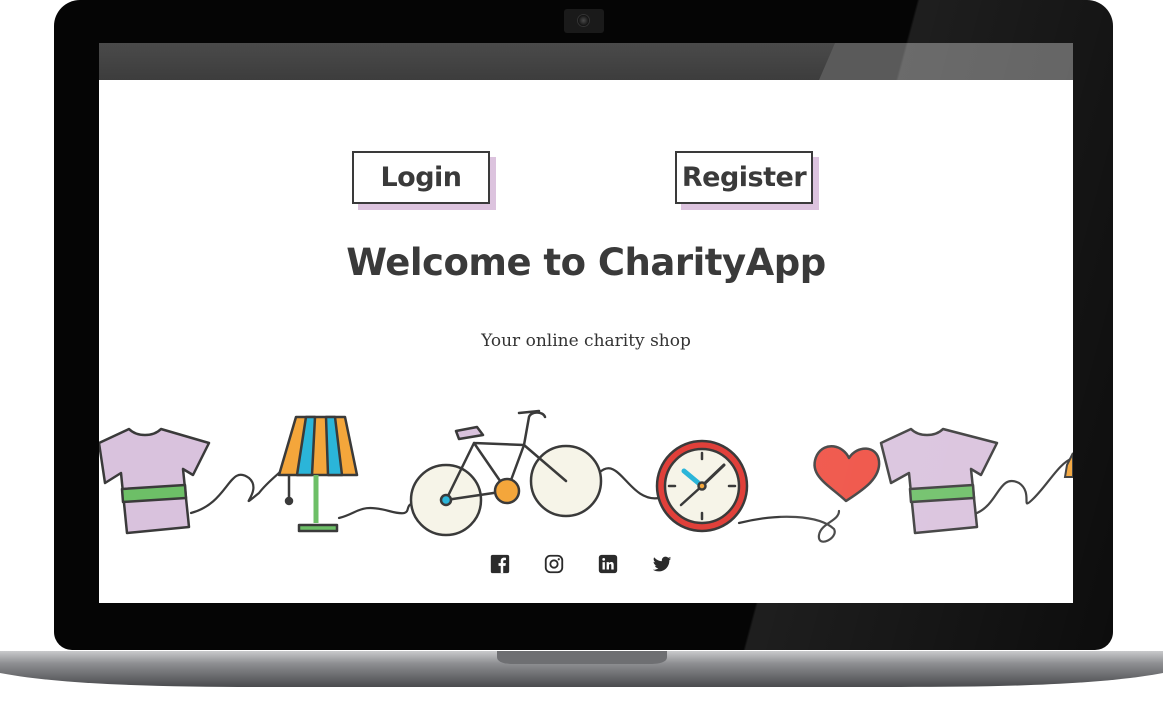  I want to click on page-title: Welcome to CharityApp, so click(586, 262).